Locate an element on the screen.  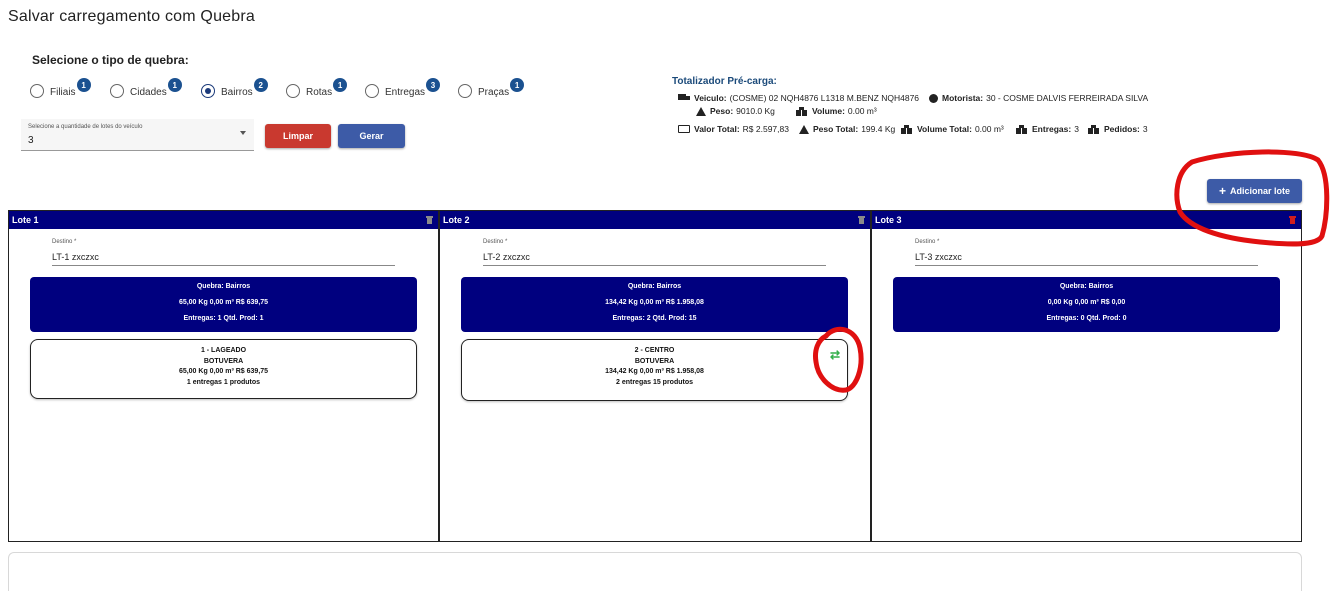
valor-total-label: Valor Total: is located at coordinates (717, 129).